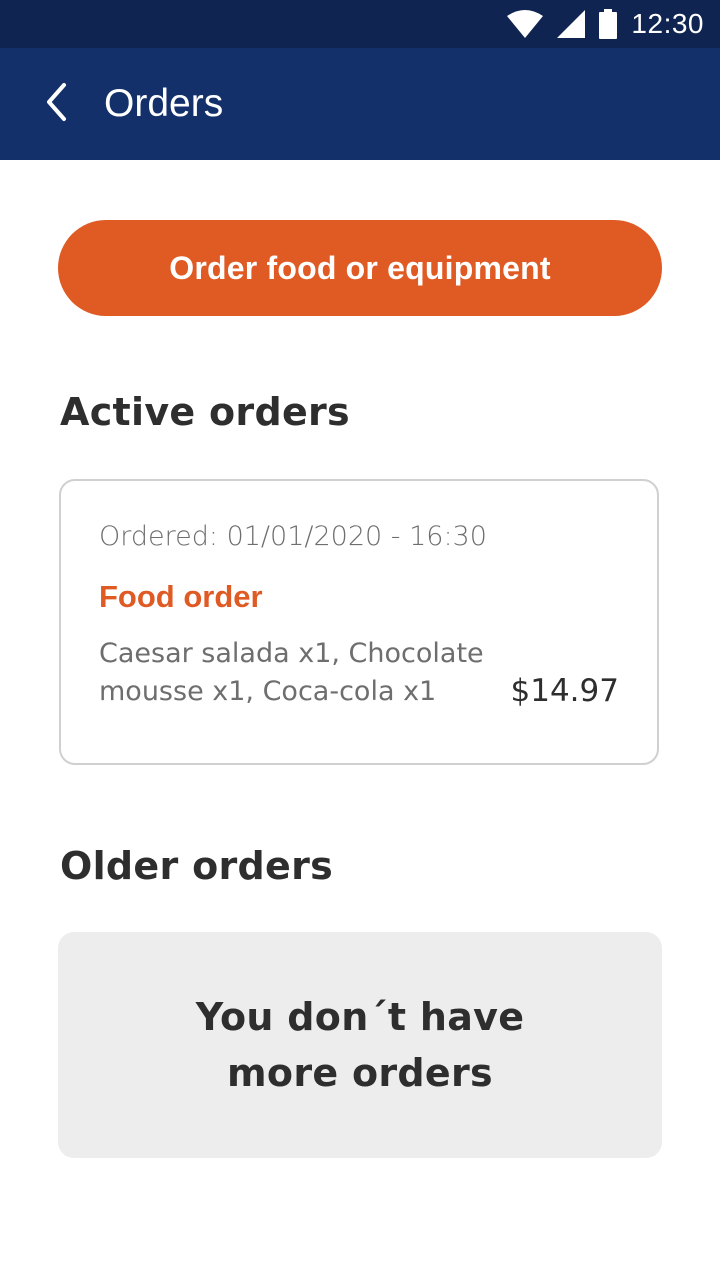 The height and width of the screenshot is (1280, 720). Describe the element at coordinates (667, 23) in the screenshot. I see `status-time: 12:30` at that location.